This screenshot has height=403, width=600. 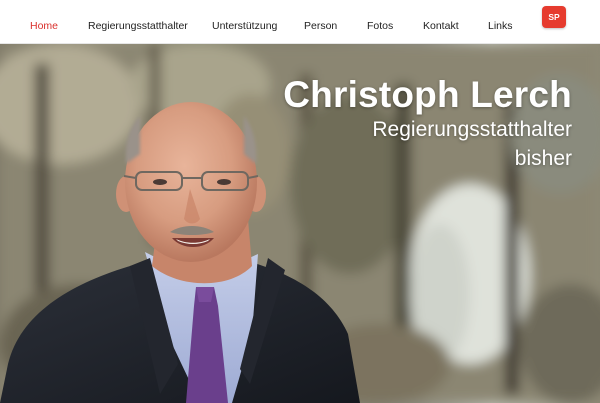 I want to click on hero-status-text: bisher, so click(x=543, y=158).